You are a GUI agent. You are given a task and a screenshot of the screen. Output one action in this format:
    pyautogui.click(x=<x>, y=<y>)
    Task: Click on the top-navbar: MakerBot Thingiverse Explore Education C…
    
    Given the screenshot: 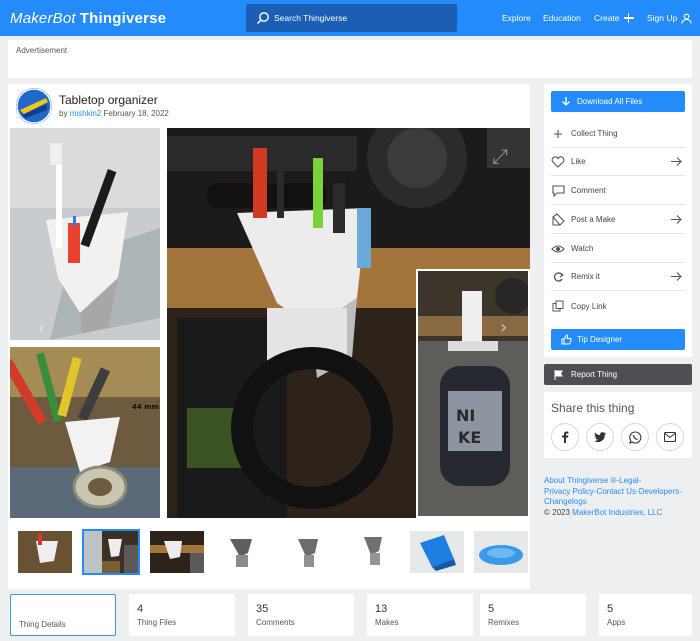 What is the action you would take?
    pyautogui.click(x=350, y=18)
    